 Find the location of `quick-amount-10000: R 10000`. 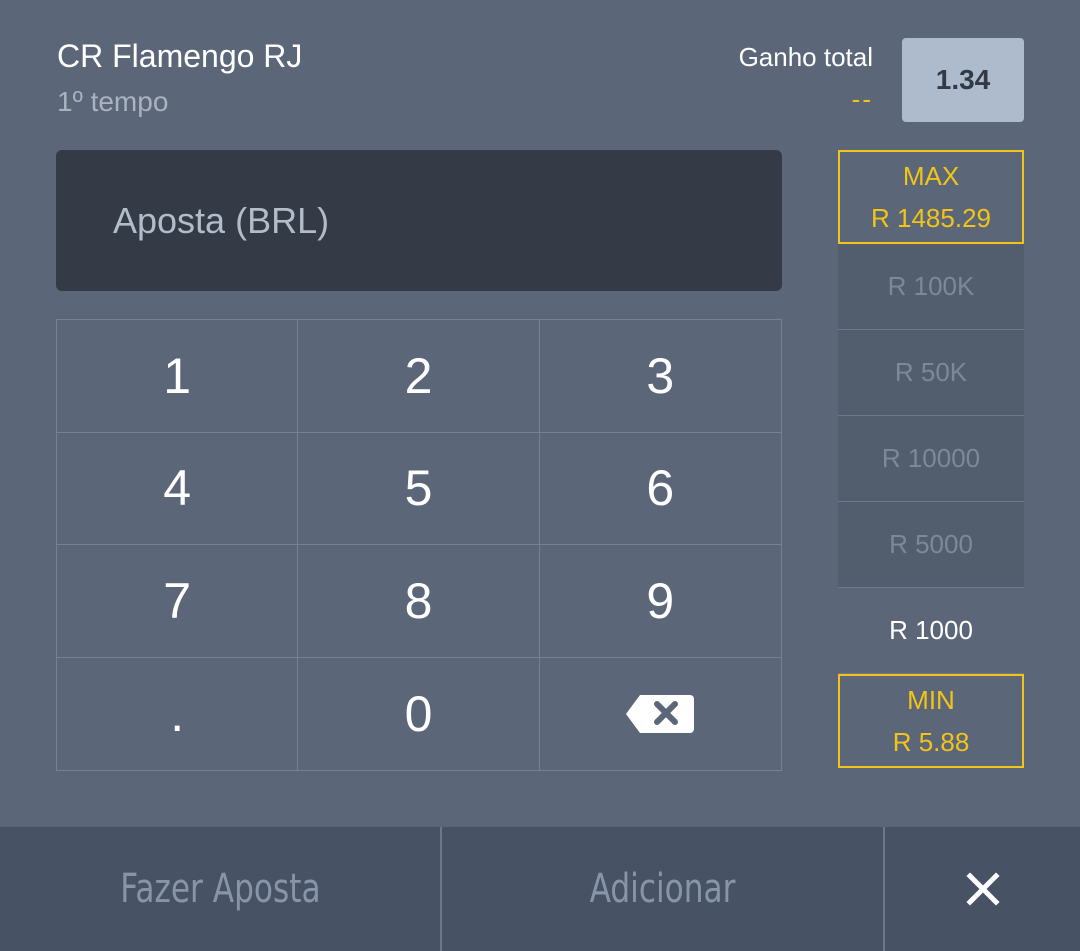

quick-amount-10000: R 10000 is located at coordinates (931, 459).